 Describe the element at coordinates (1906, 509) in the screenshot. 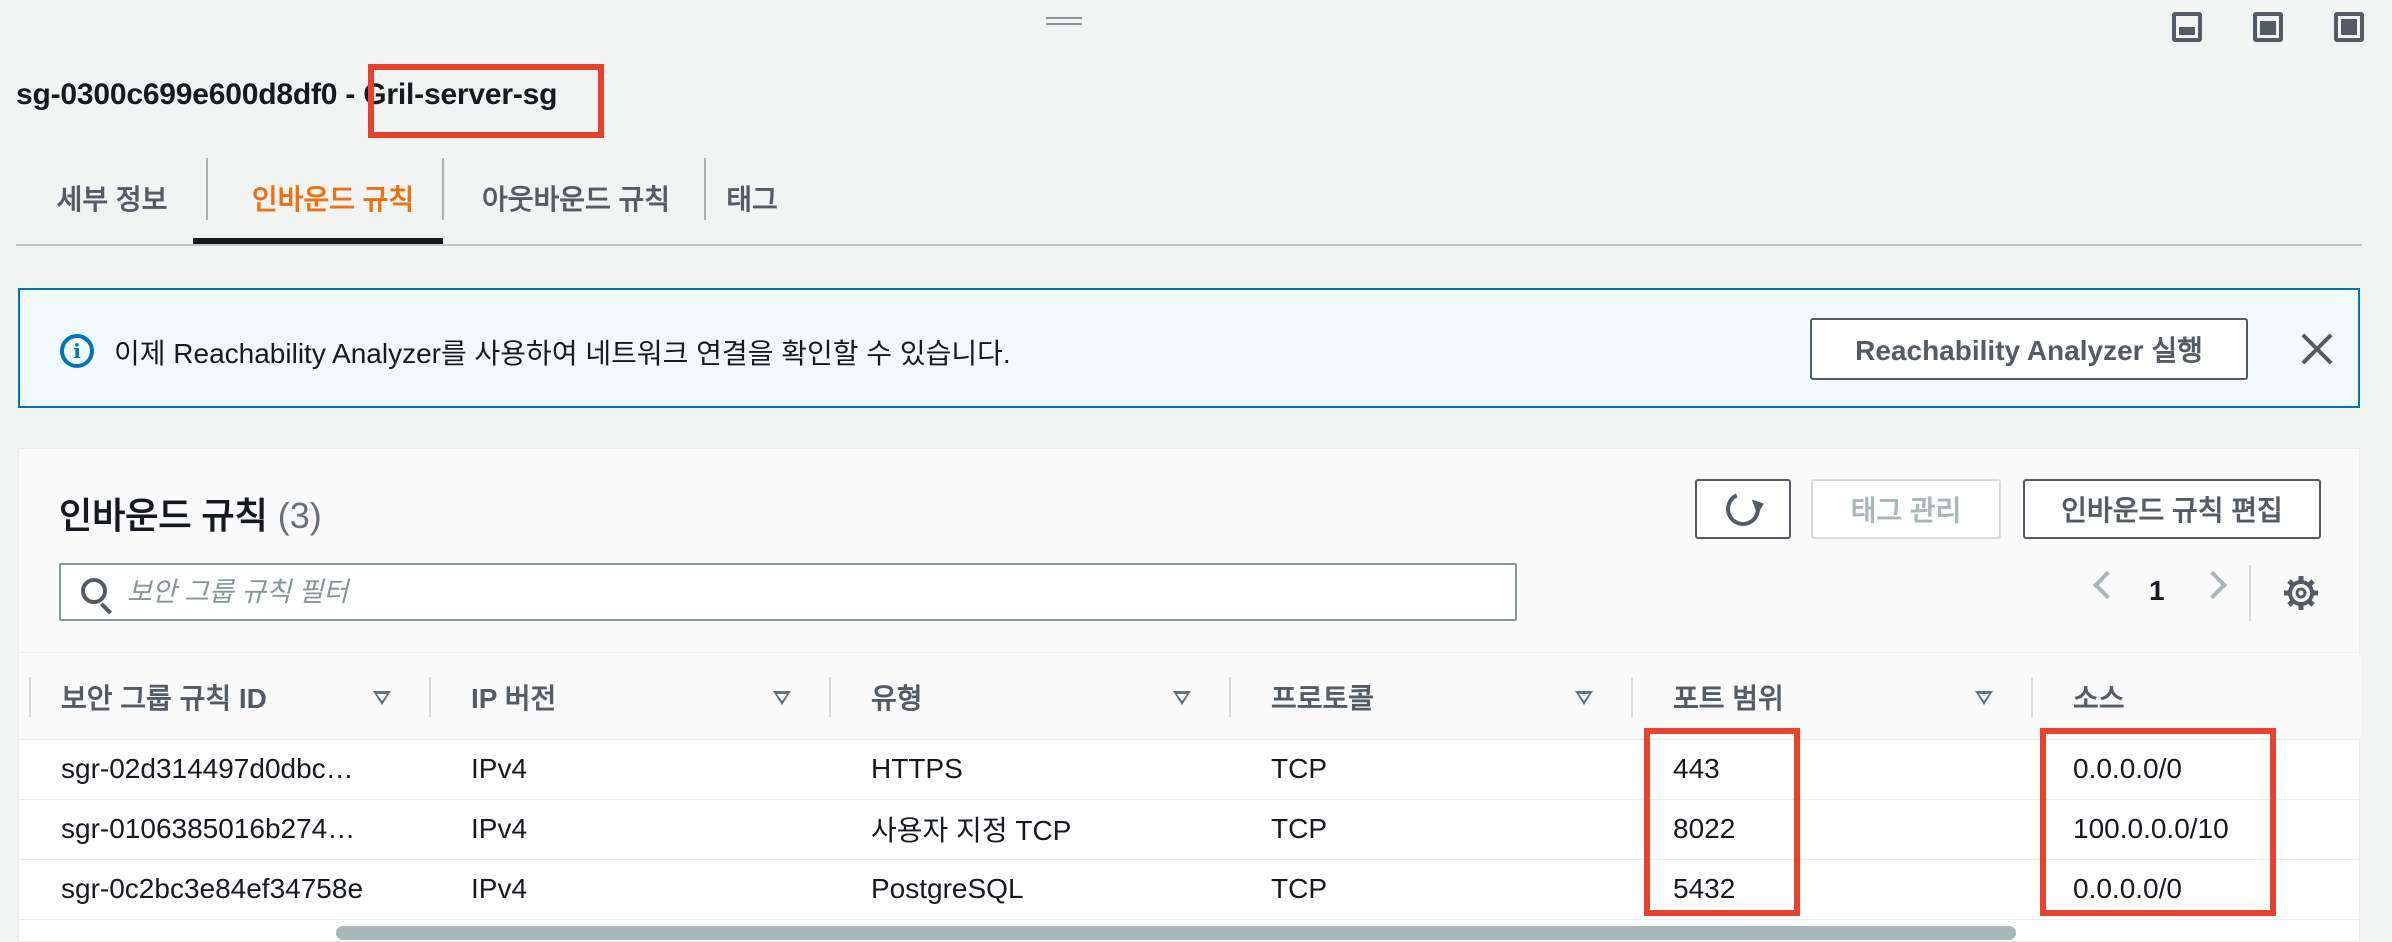

I see `manage-tags-button: 태그 관리` at that location.